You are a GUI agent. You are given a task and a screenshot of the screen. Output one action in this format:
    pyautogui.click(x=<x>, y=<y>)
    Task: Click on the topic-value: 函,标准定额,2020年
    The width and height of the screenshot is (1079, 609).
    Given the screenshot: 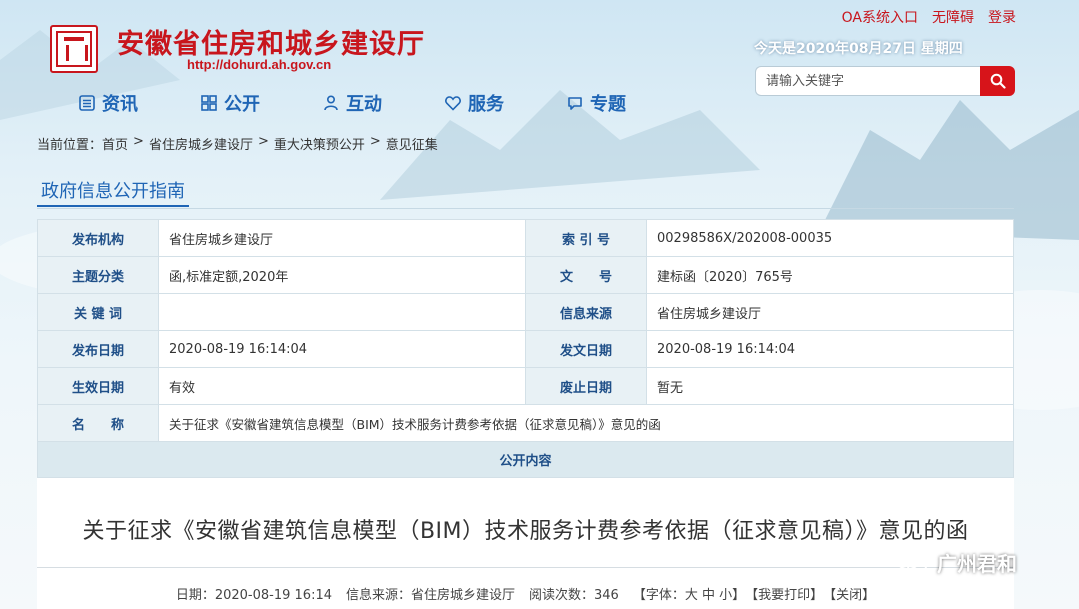 What is the action you would take?
    pyautogui.click(x=342, y=275)
    